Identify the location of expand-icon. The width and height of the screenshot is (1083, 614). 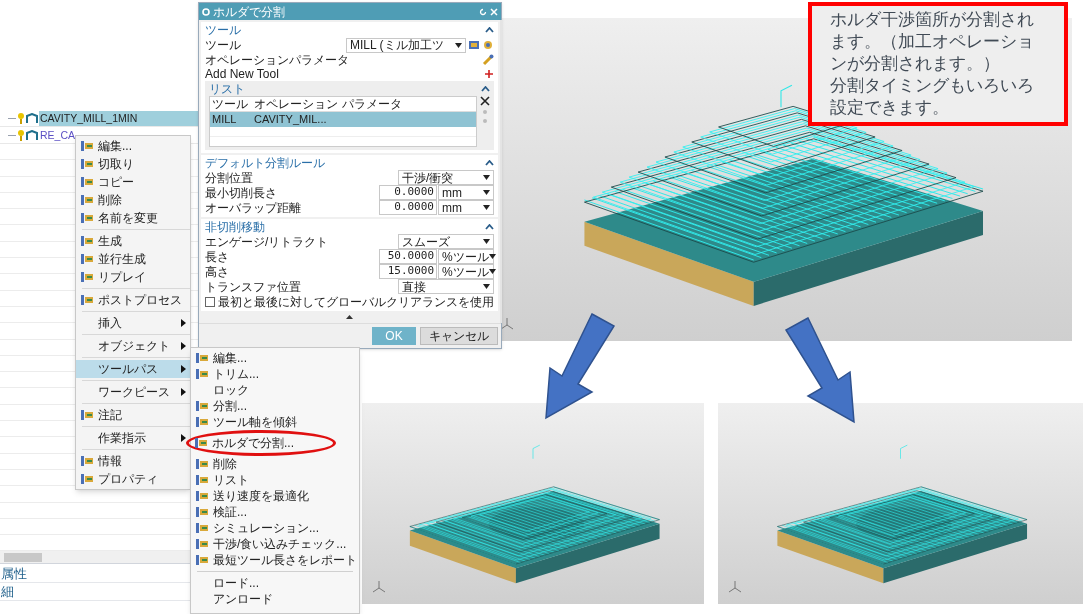
(349, 317).